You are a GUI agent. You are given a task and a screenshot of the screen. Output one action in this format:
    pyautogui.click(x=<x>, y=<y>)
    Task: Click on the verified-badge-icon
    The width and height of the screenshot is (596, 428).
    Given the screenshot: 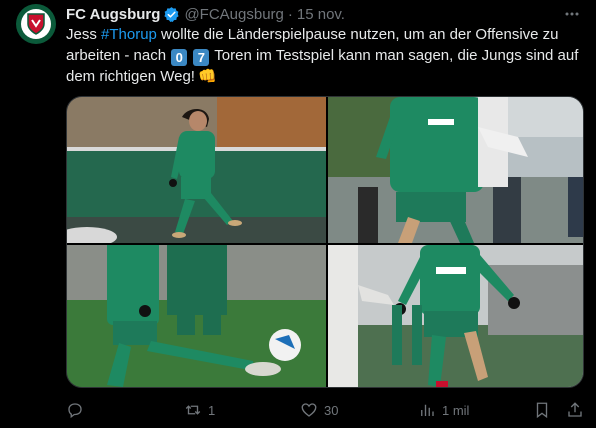 What is the action you would take?
    pyautogui.click(x=172, y=14)
    